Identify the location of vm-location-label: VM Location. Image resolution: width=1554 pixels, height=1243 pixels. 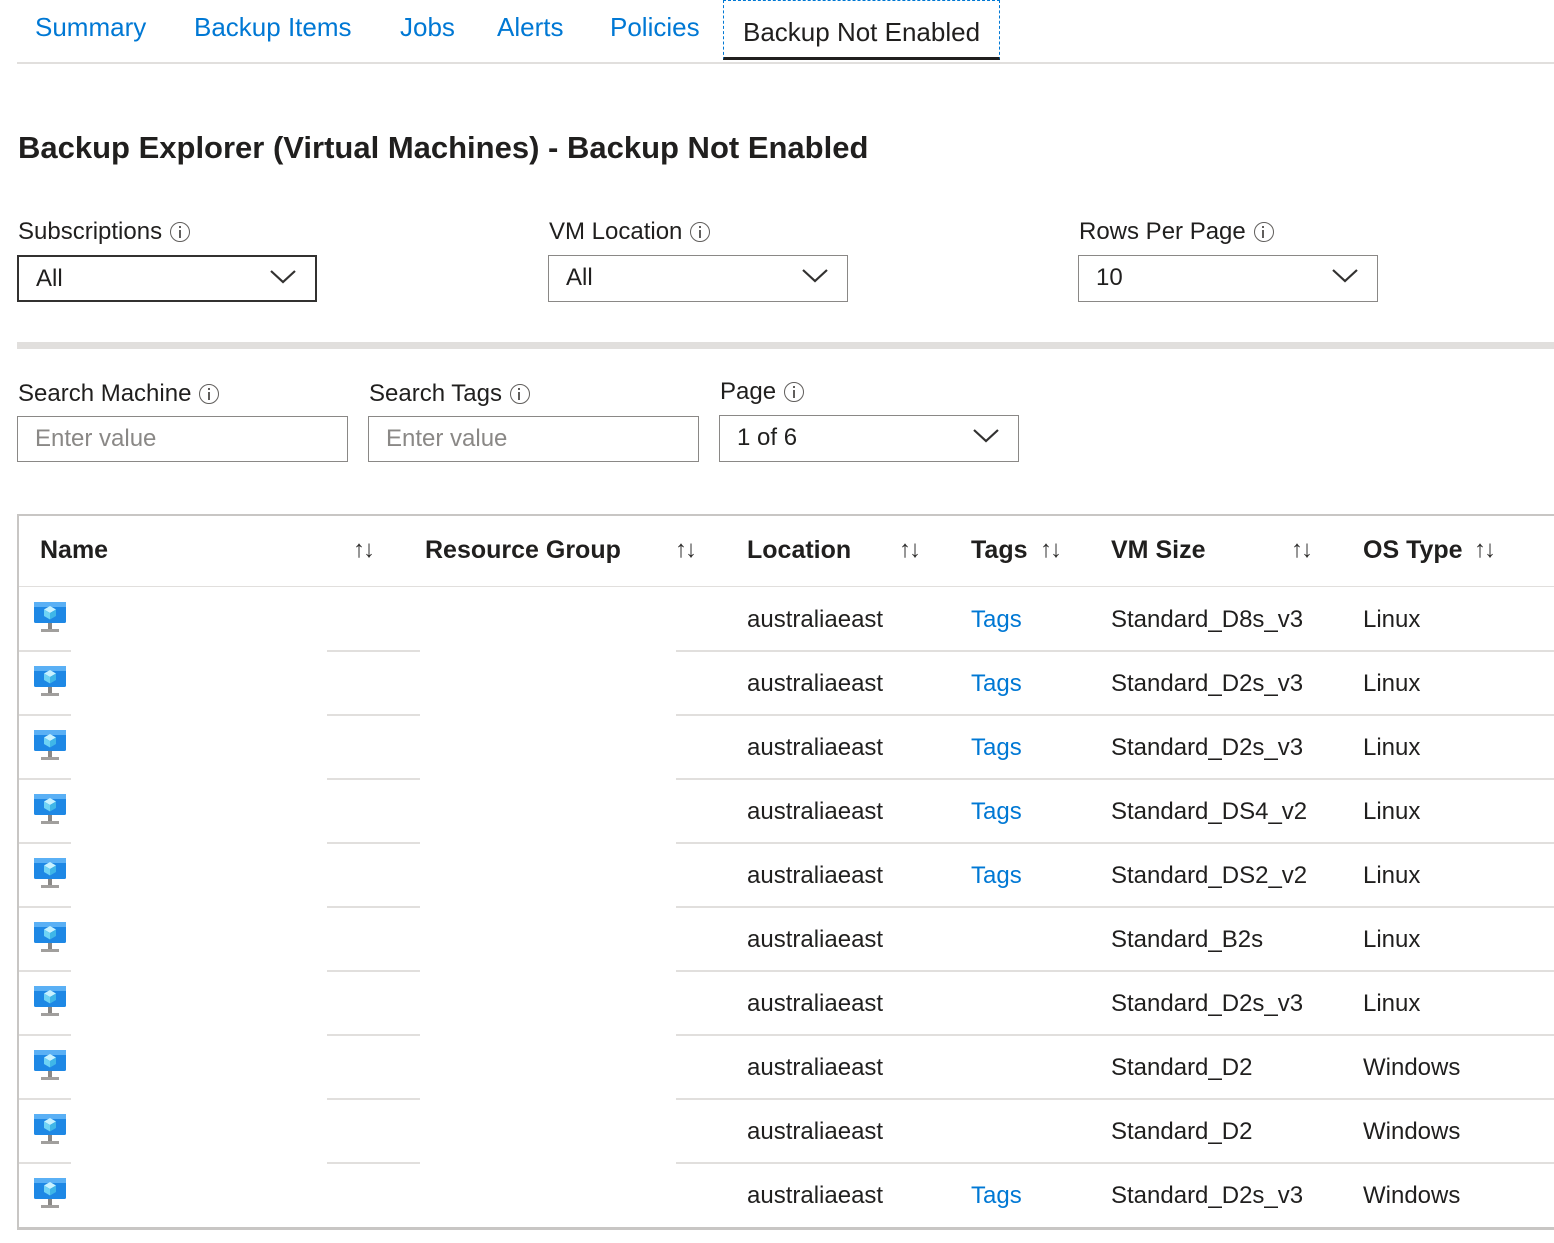
(630, 232).